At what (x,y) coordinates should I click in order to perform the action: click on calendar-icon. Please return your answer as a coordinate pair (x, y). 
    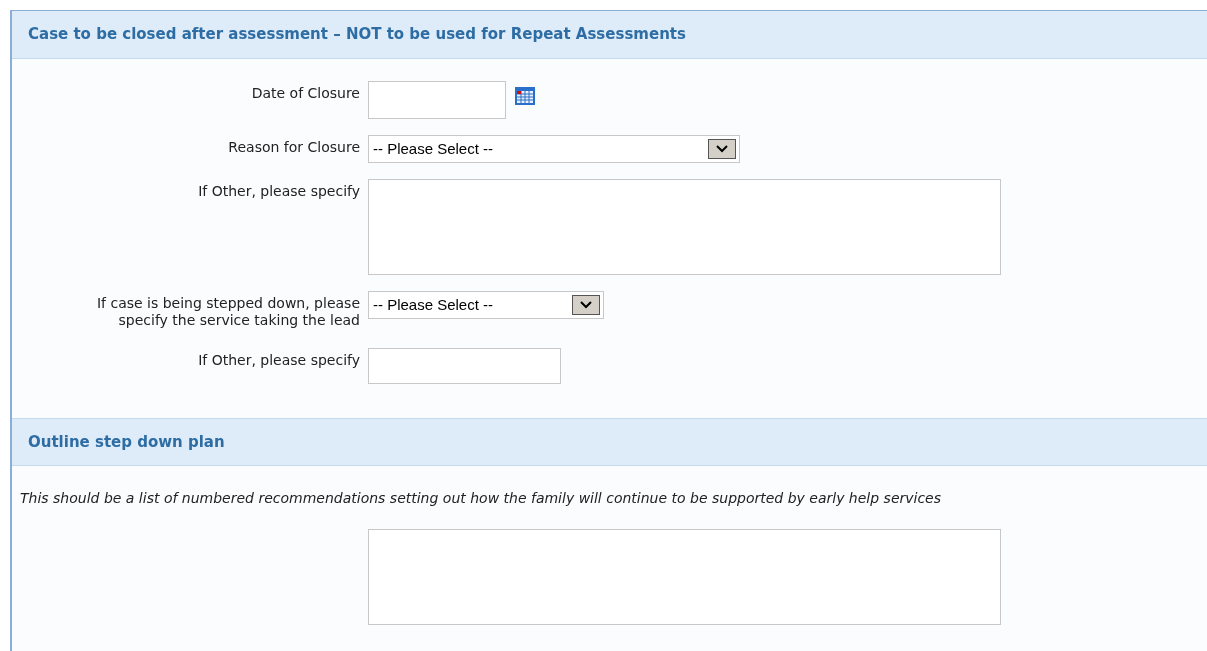
    Looking at the image, I should click on (525, 96).